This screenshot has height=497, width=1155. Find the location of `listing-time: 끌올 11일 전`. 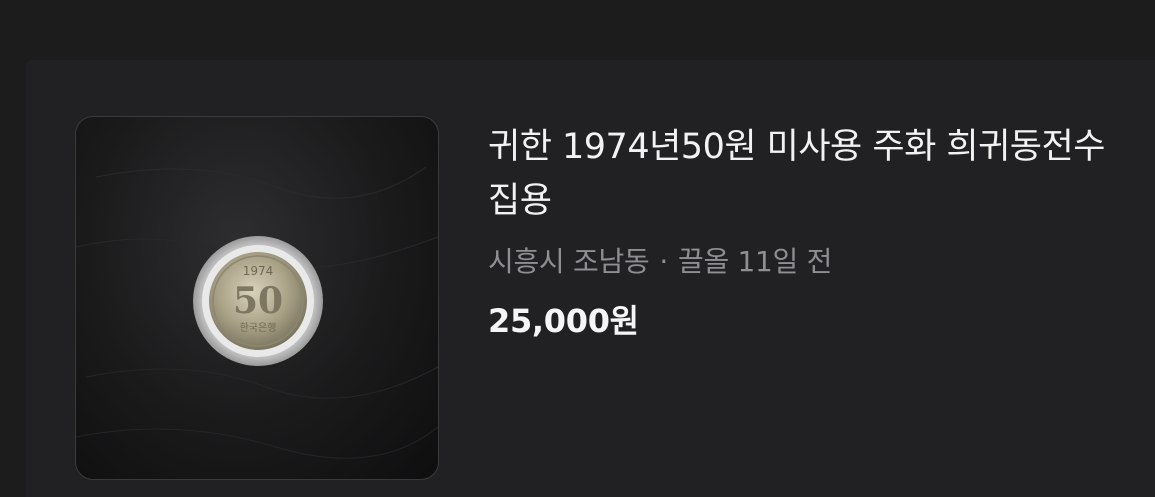

listing-time: 끌올 11일 전 is located at coordinates (755, 261).